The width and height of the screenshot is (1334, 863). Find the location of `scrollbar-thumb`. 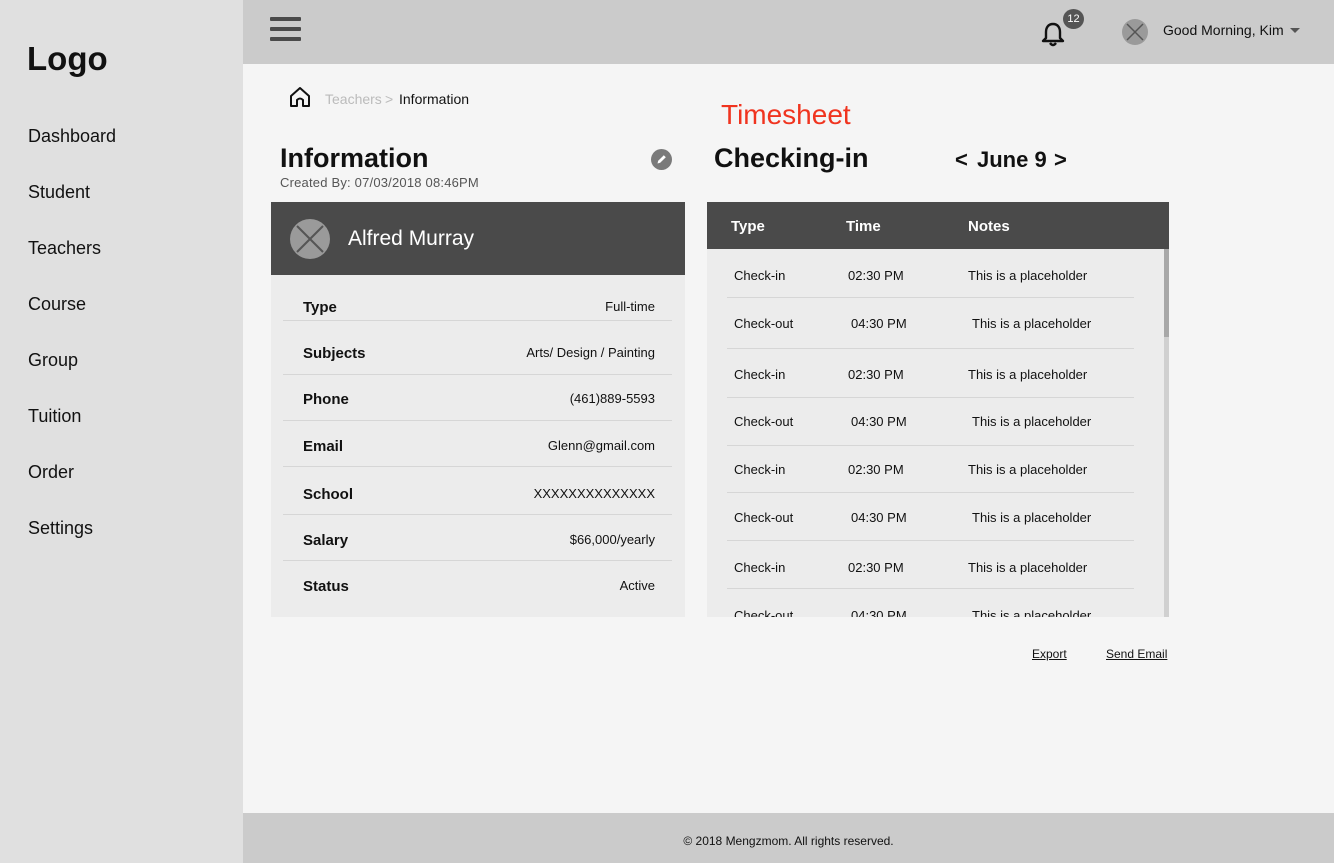

scrollbar-thumb is located at coordinates (1166, 293).